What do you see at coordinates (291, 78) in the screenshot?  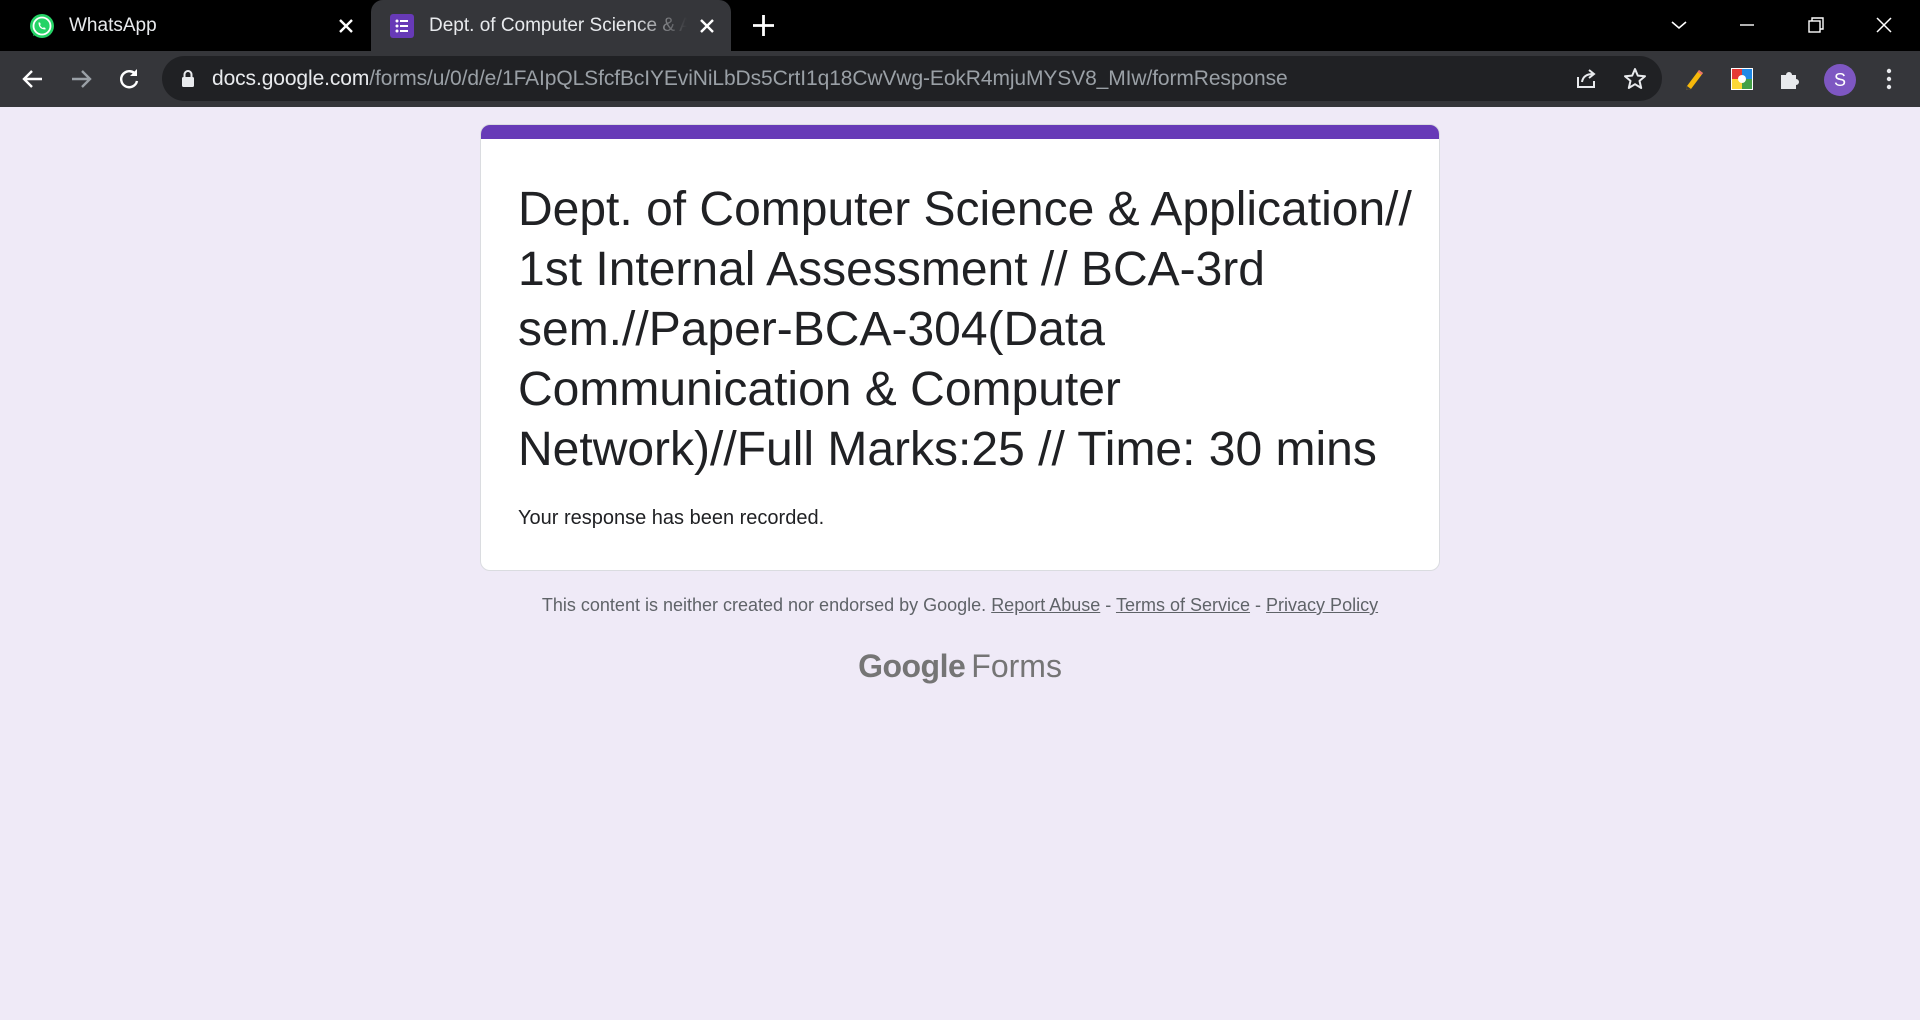 I see `url-host: docs.google.com` at bounding box center [291, 78].